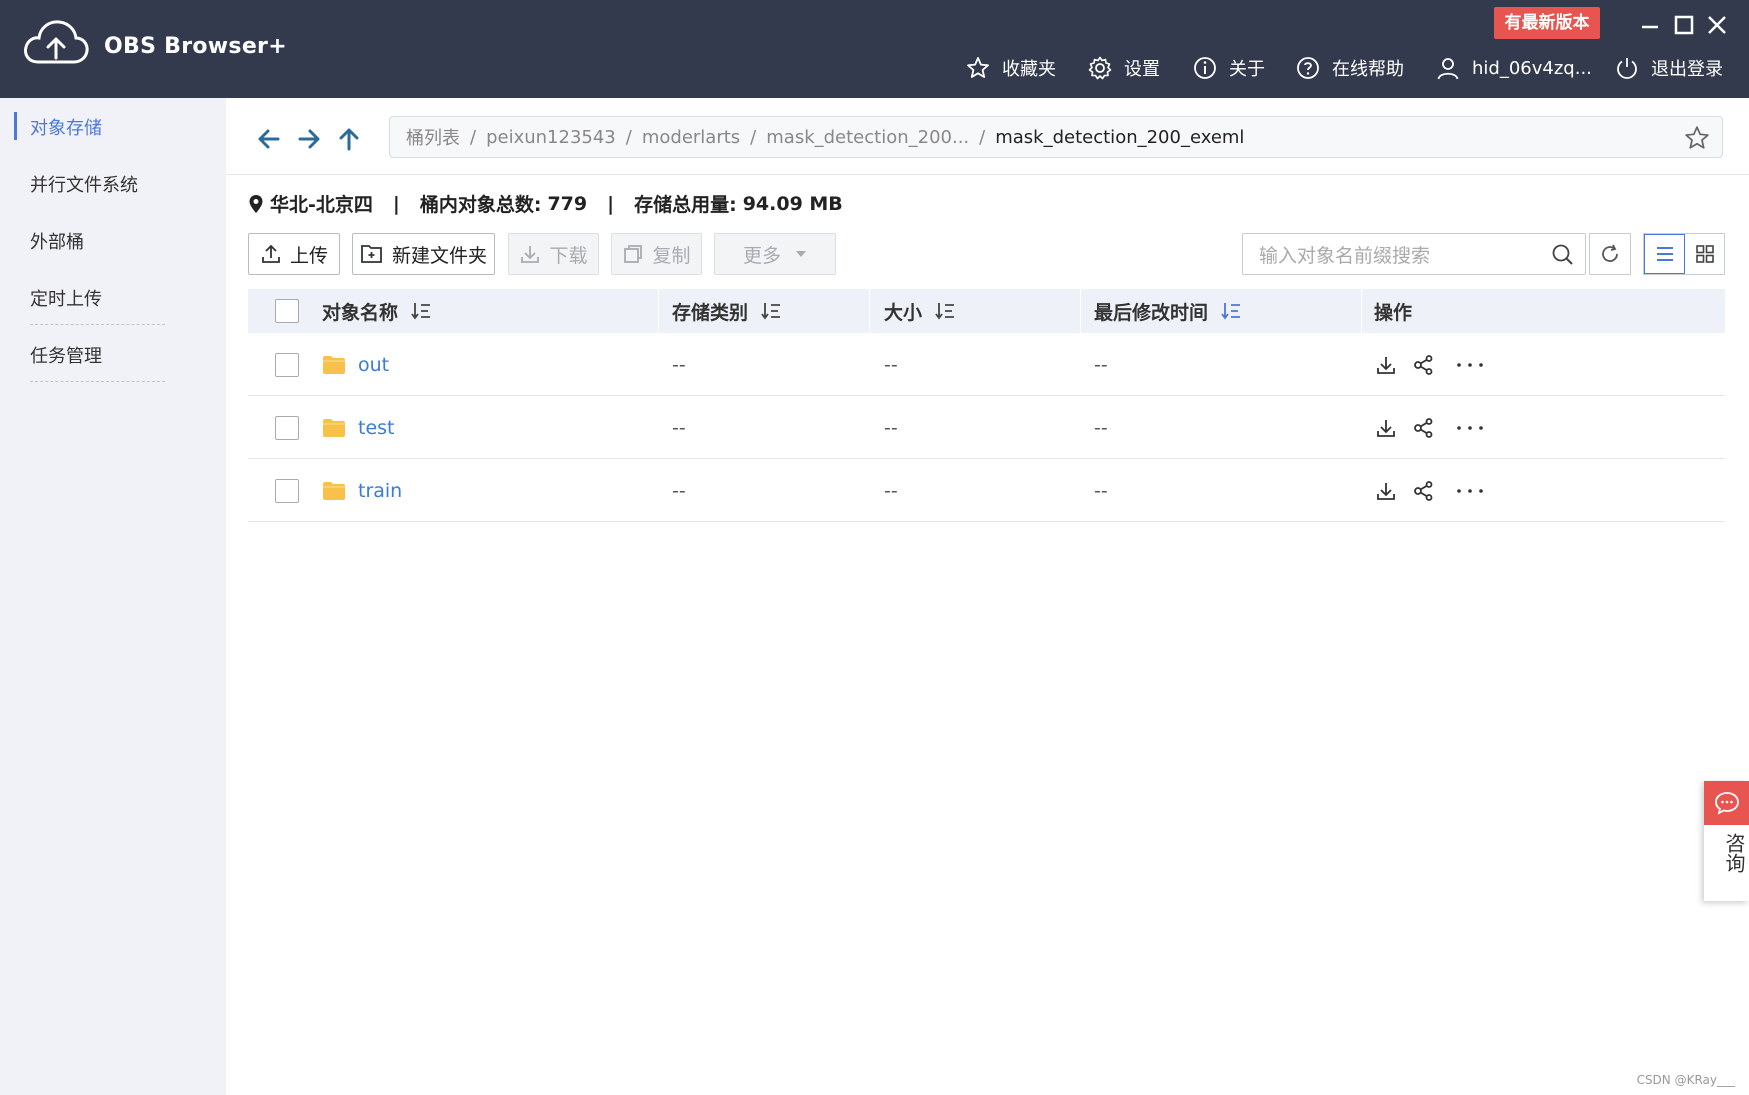 The height and width of the screenshot is (1095, 1749). What do you see at coordinates (480, 205) in the screenshot?
I see `object-count-label: 桶内对象总数:` at bounding box center [480, 205].